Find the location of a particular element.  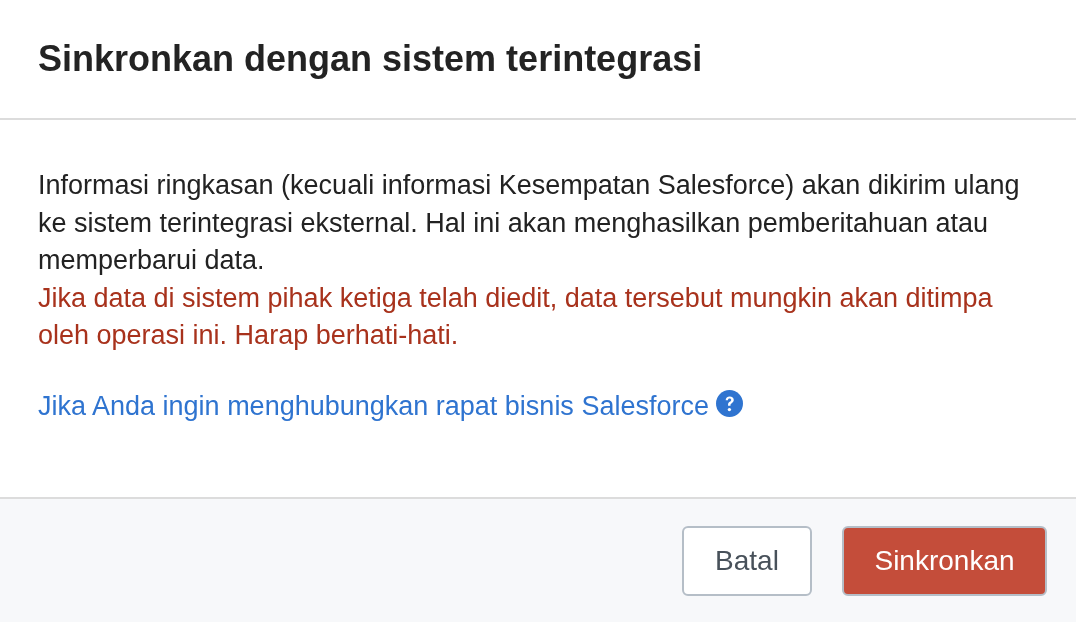

warning-text: Jika data di sistem pihak ketiga telah diedit, data tersebut mungkin akan ditimpa oleh operasi ini. Harap berhati-hati. is located at coordinates (516, 316).